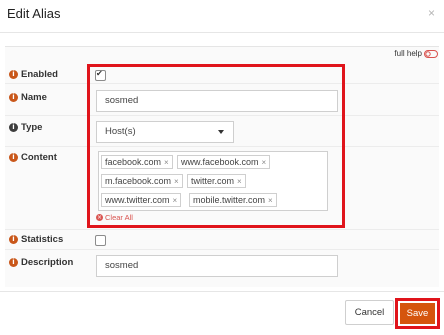 This screenshot has height=335, width=444. I want to click on toggle-off-icon, so click(431, 53).